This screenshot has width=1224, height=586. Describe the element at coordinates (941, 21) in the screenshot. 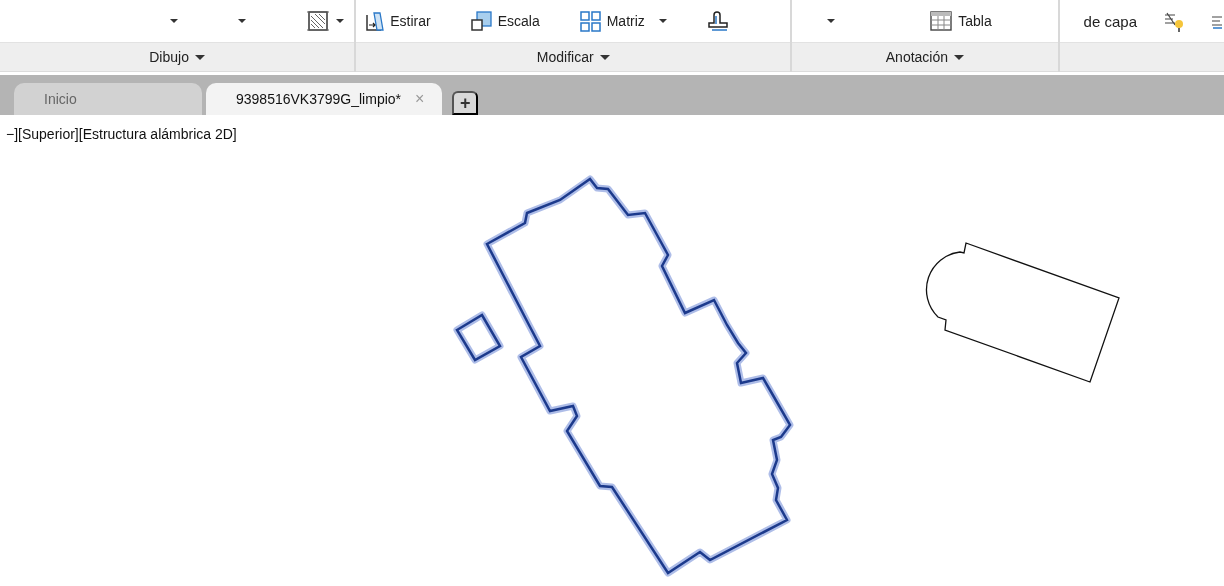

I see `table-icon` at that location.